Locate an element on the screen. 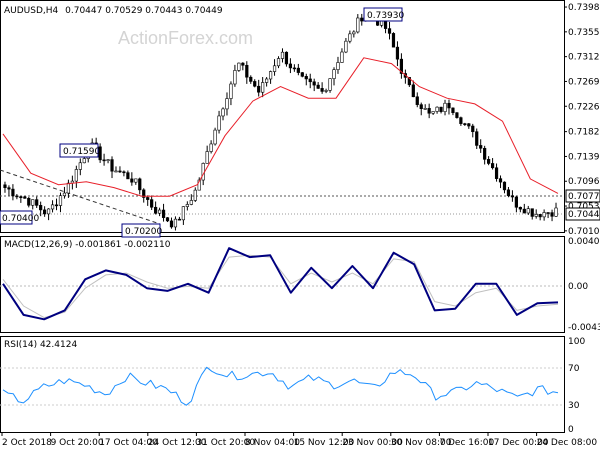  macd-tick-zero: 0.00 is located at coordinates (578, 287).